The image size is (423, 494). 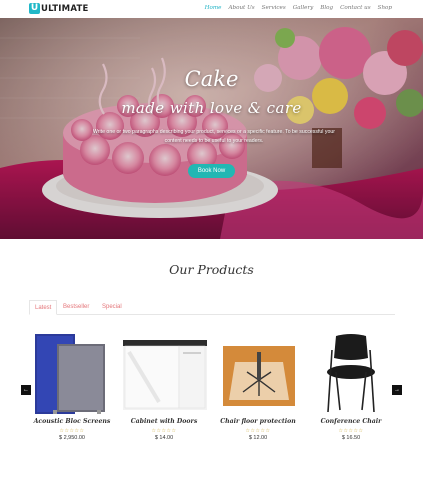 What do you see at coordinates (211, 79) in the screenshot?
I see `hero-title: Cake` at bounding box center [211, 79].